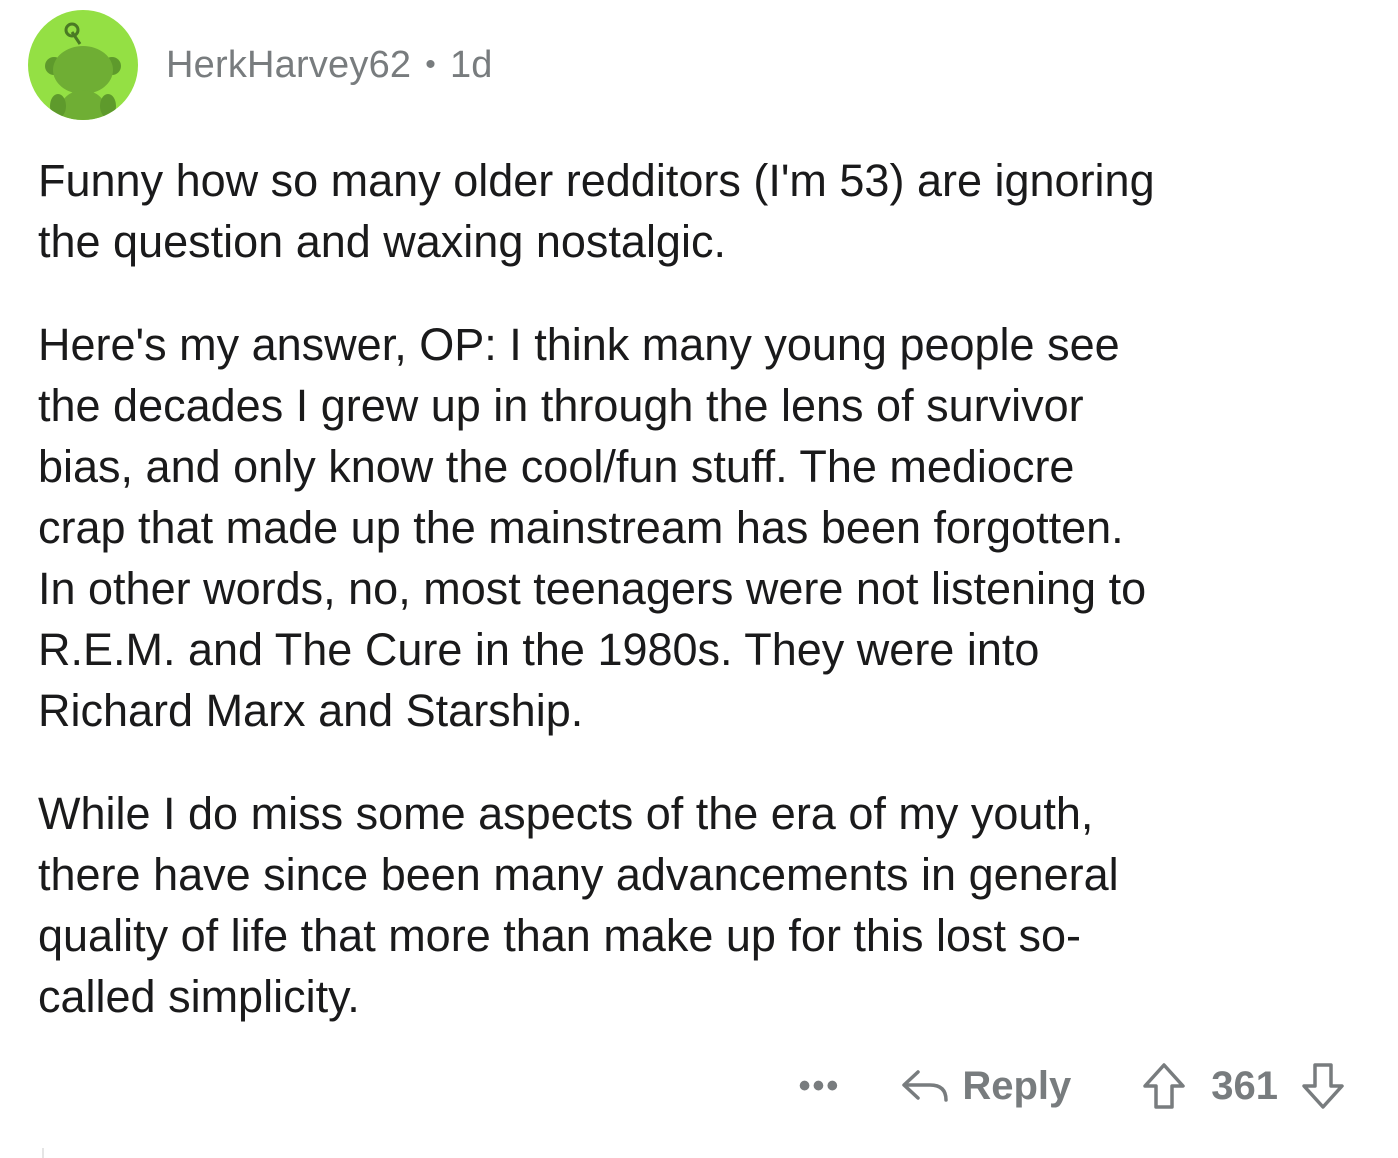 The width and height of the screenshot is (1398, 1158). I want to click on snoo-avatar-icon, so click(83, 71).